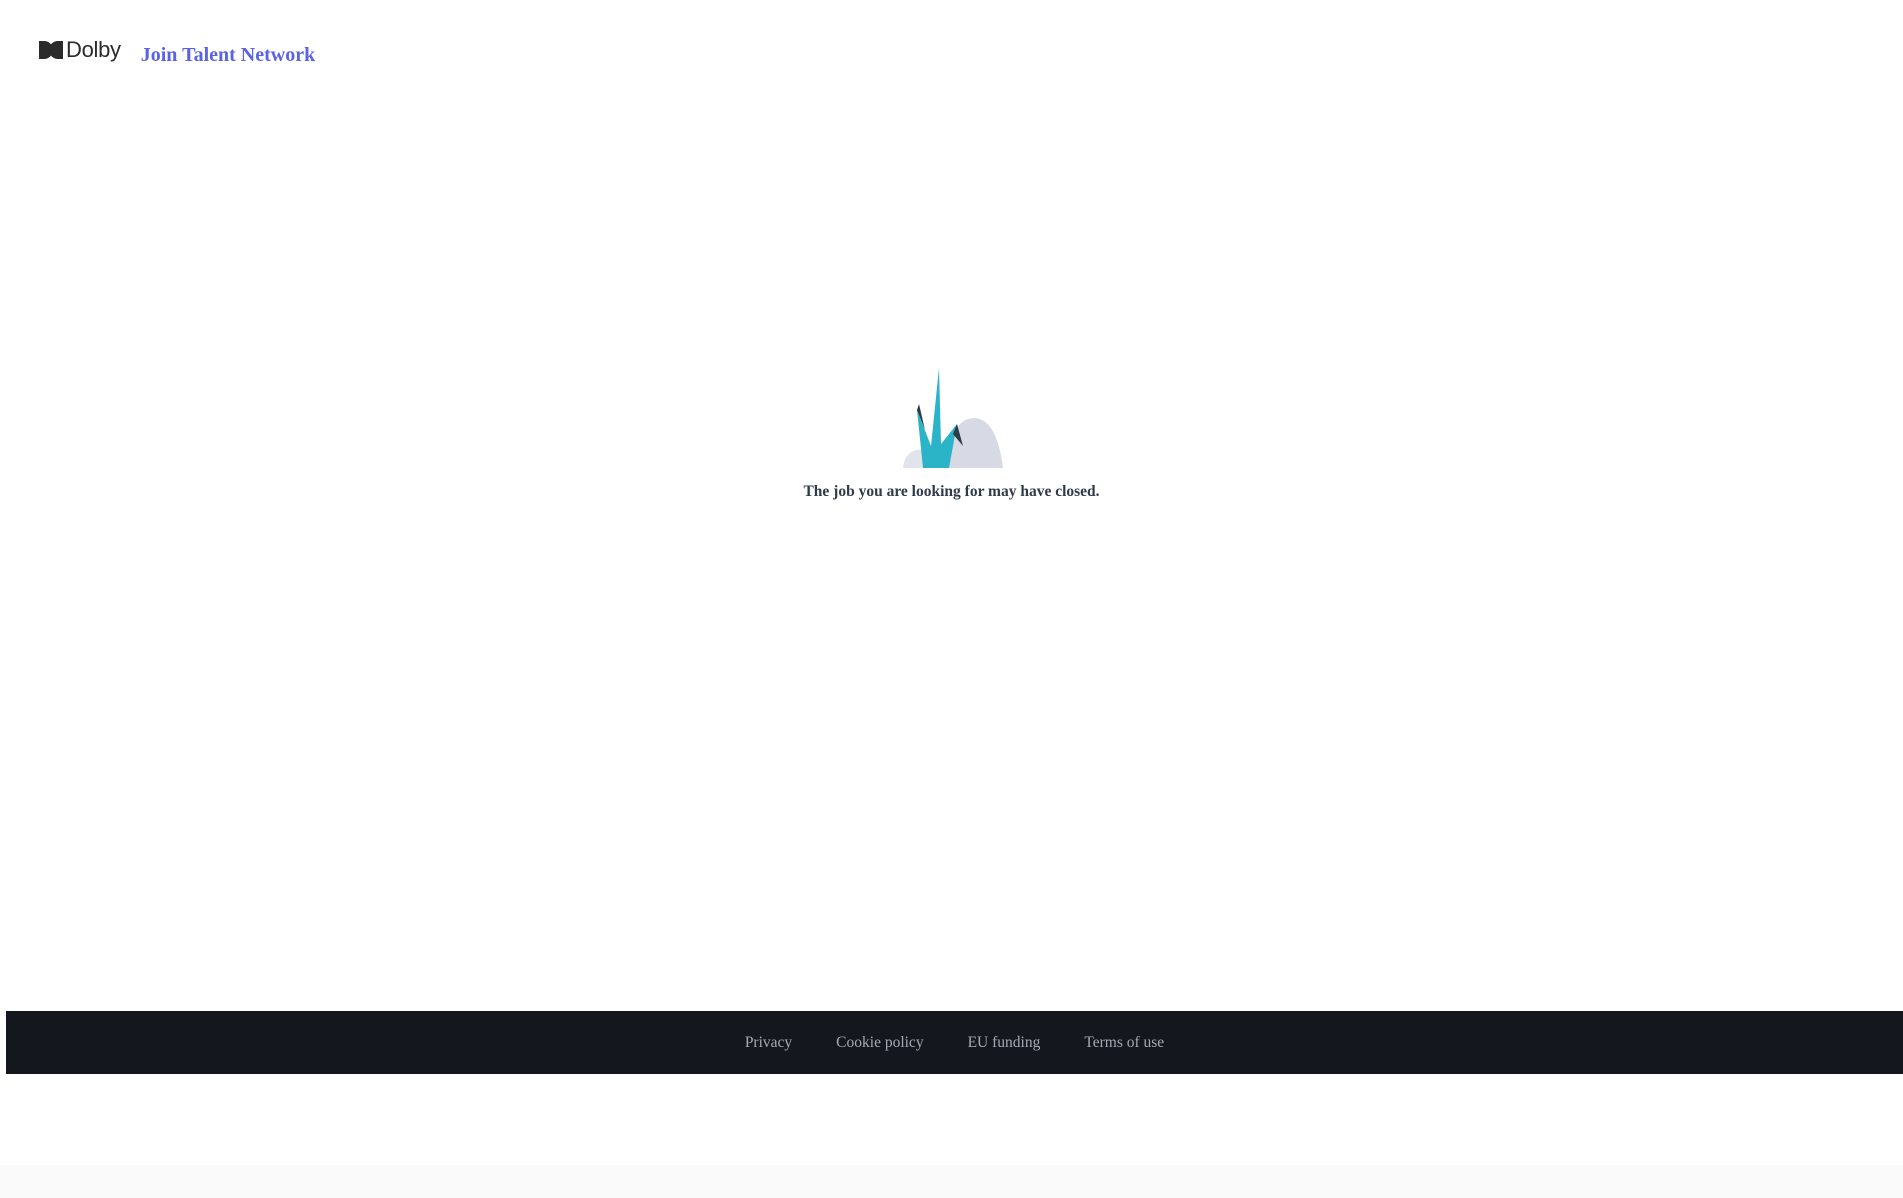 This screenshot has height=1198, width=1903. Describe the element at coordinates (768, 1043) in the screenshot. I see `footer-link-privacy: Privacy` at that location.